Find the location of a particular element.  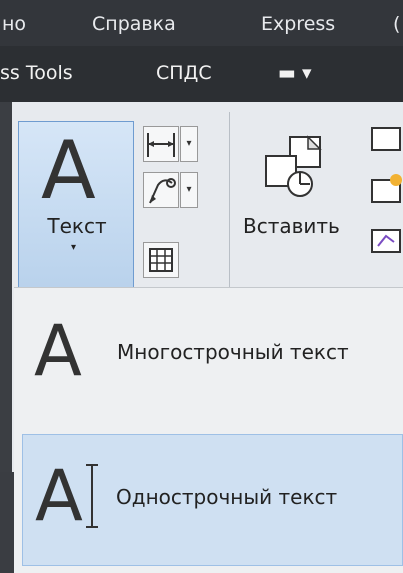

menu-item-window: но is located at coordinates (14, 24).